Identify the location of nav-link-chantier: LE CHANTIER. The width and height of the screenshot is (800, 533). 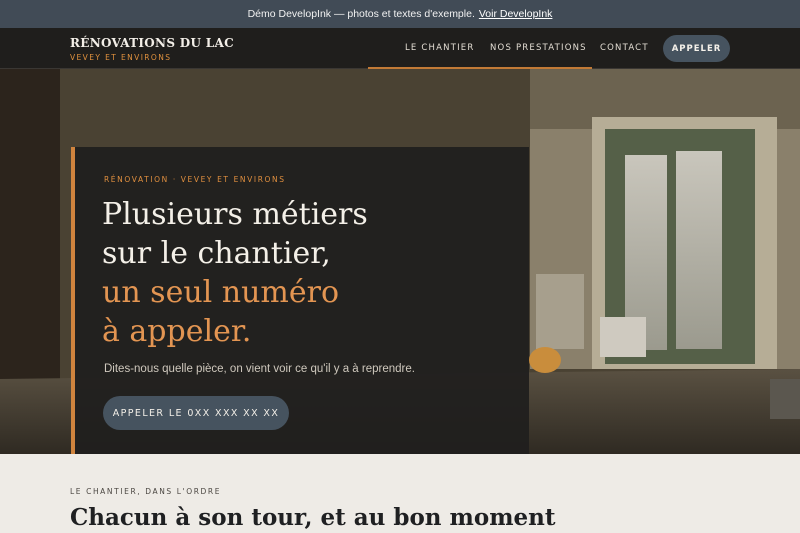
(439, 48).